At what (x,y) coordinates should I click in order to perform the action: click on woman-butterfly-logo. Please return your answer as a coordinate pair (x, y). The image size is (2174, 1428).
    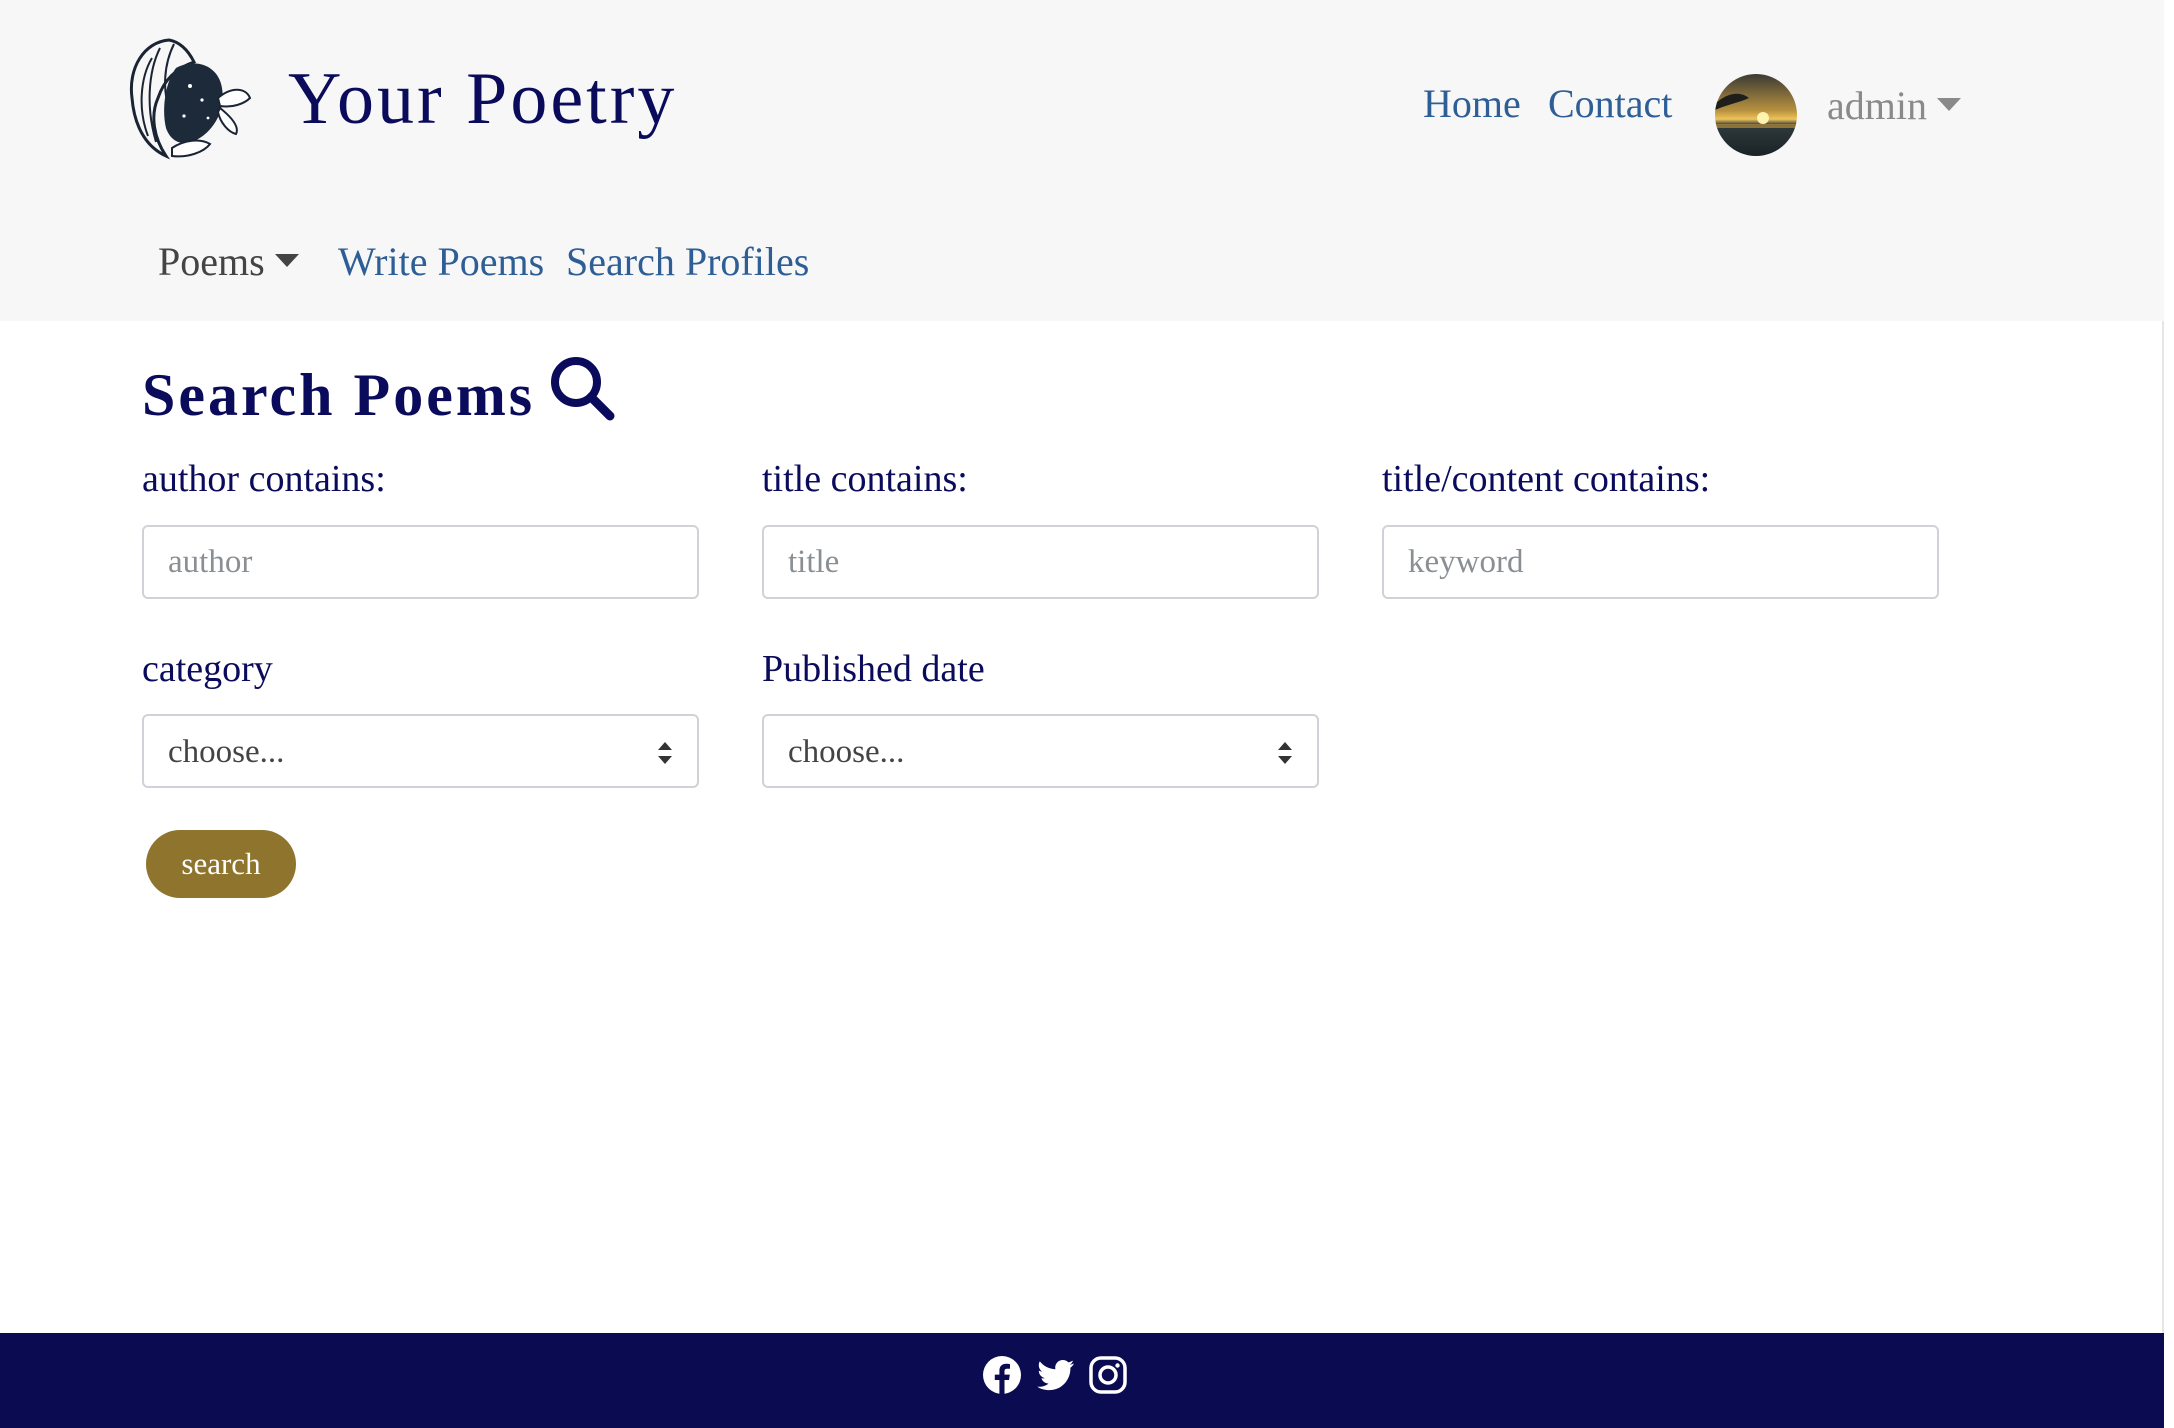
    Looking at the image, I should click on (185, 97).